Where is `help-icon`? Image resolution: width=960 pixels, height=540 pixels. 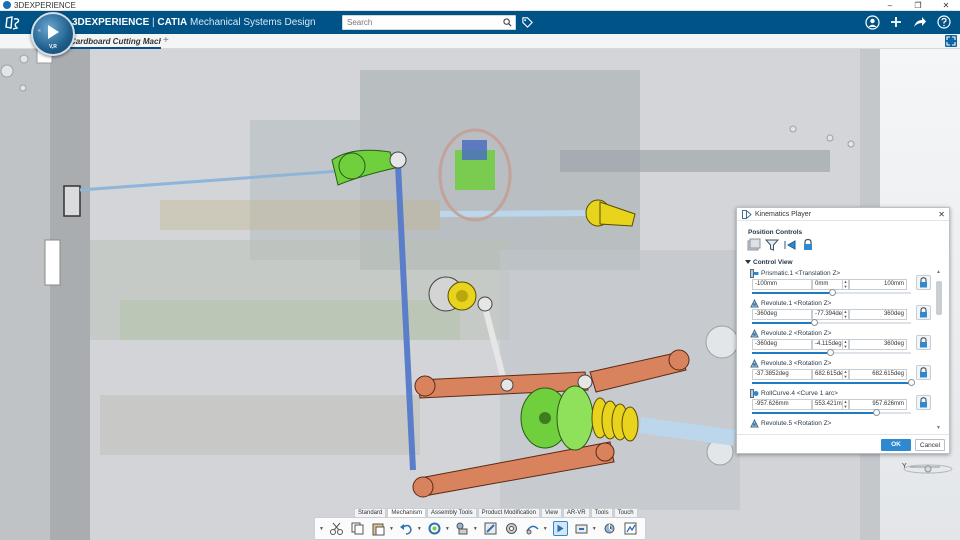 help-icon is located at coordinates (944, 22).